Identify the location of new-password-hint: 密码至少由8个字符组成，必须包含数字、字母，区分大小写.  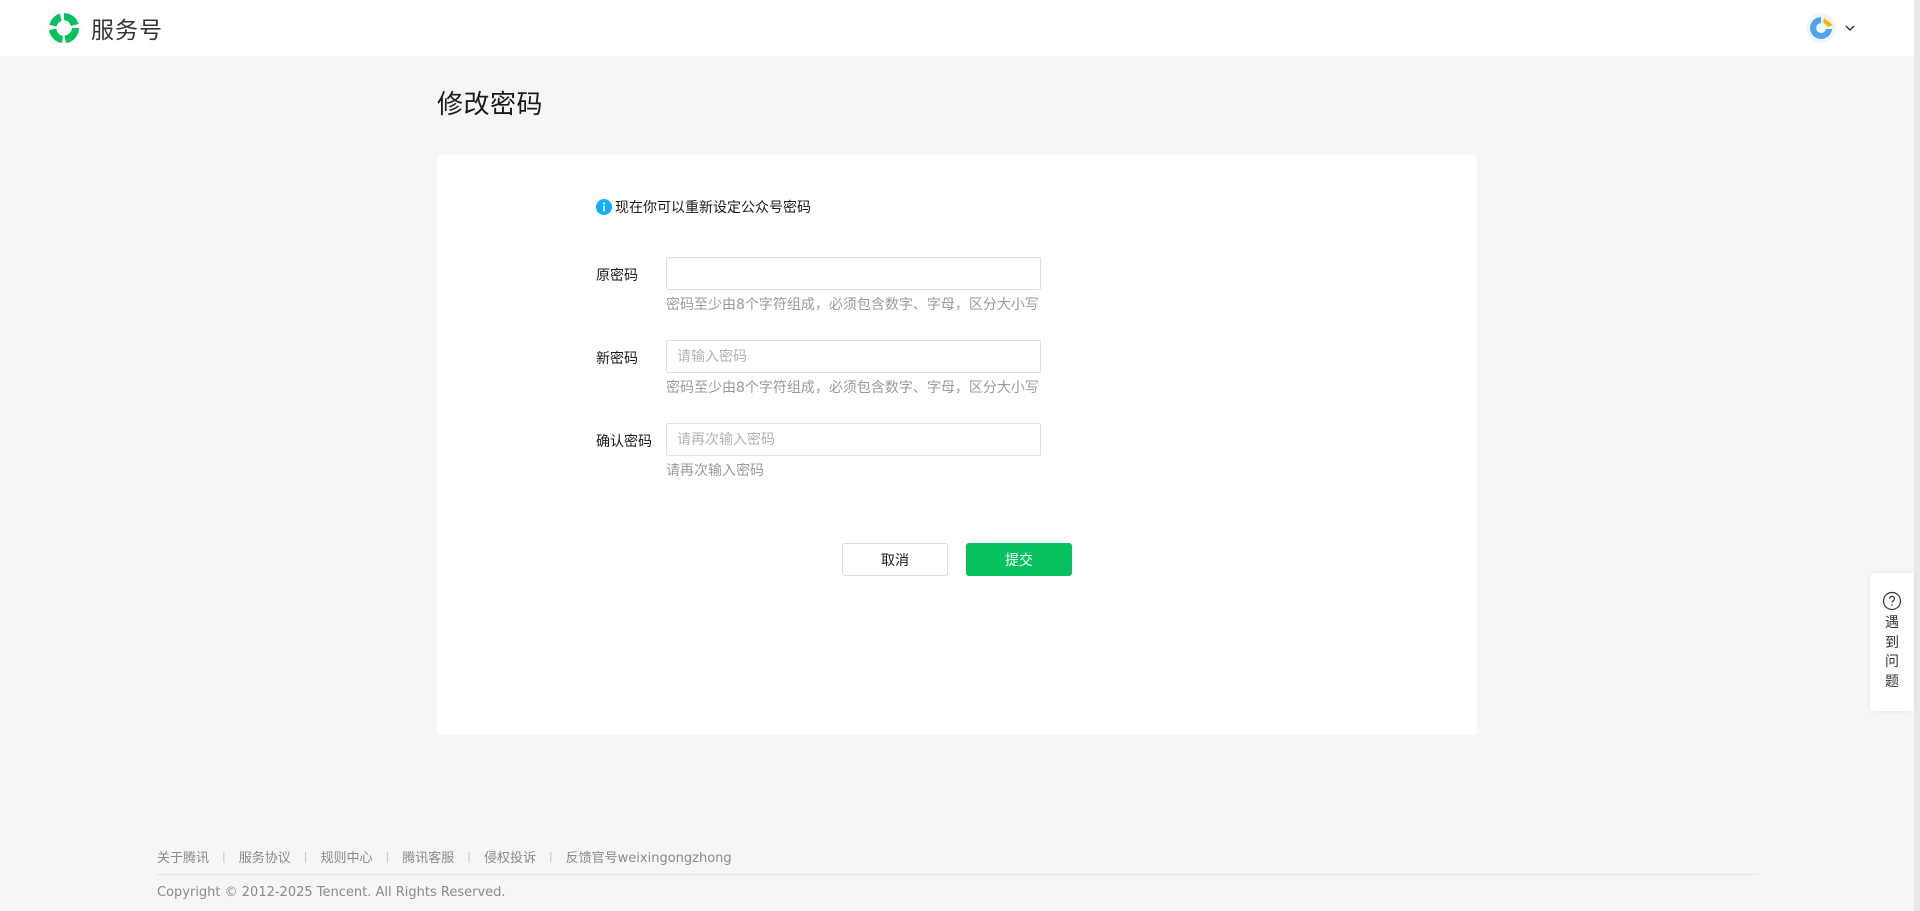
(852, 388).